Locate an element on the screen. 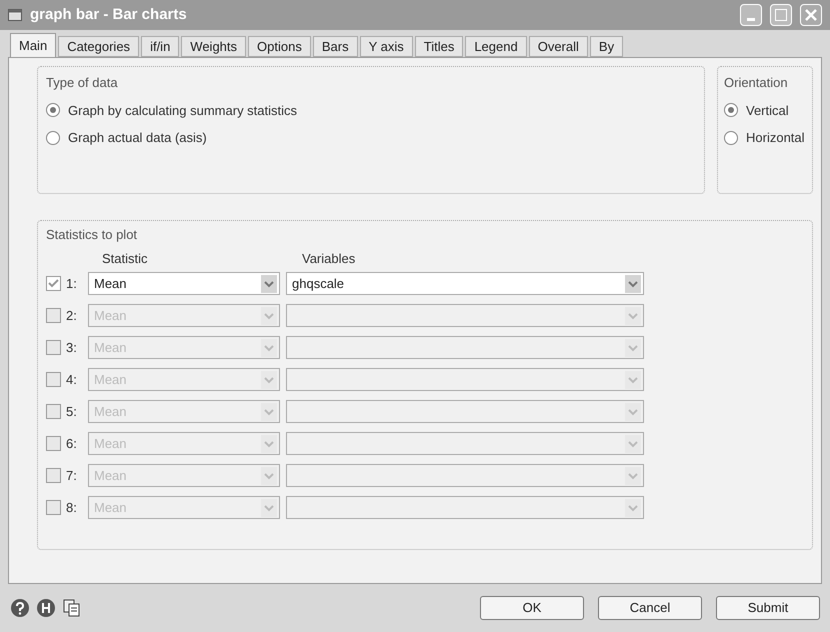 The height and width of the screenshot is (632, 830). tab: Y axis is located at coordinates (386, 46).